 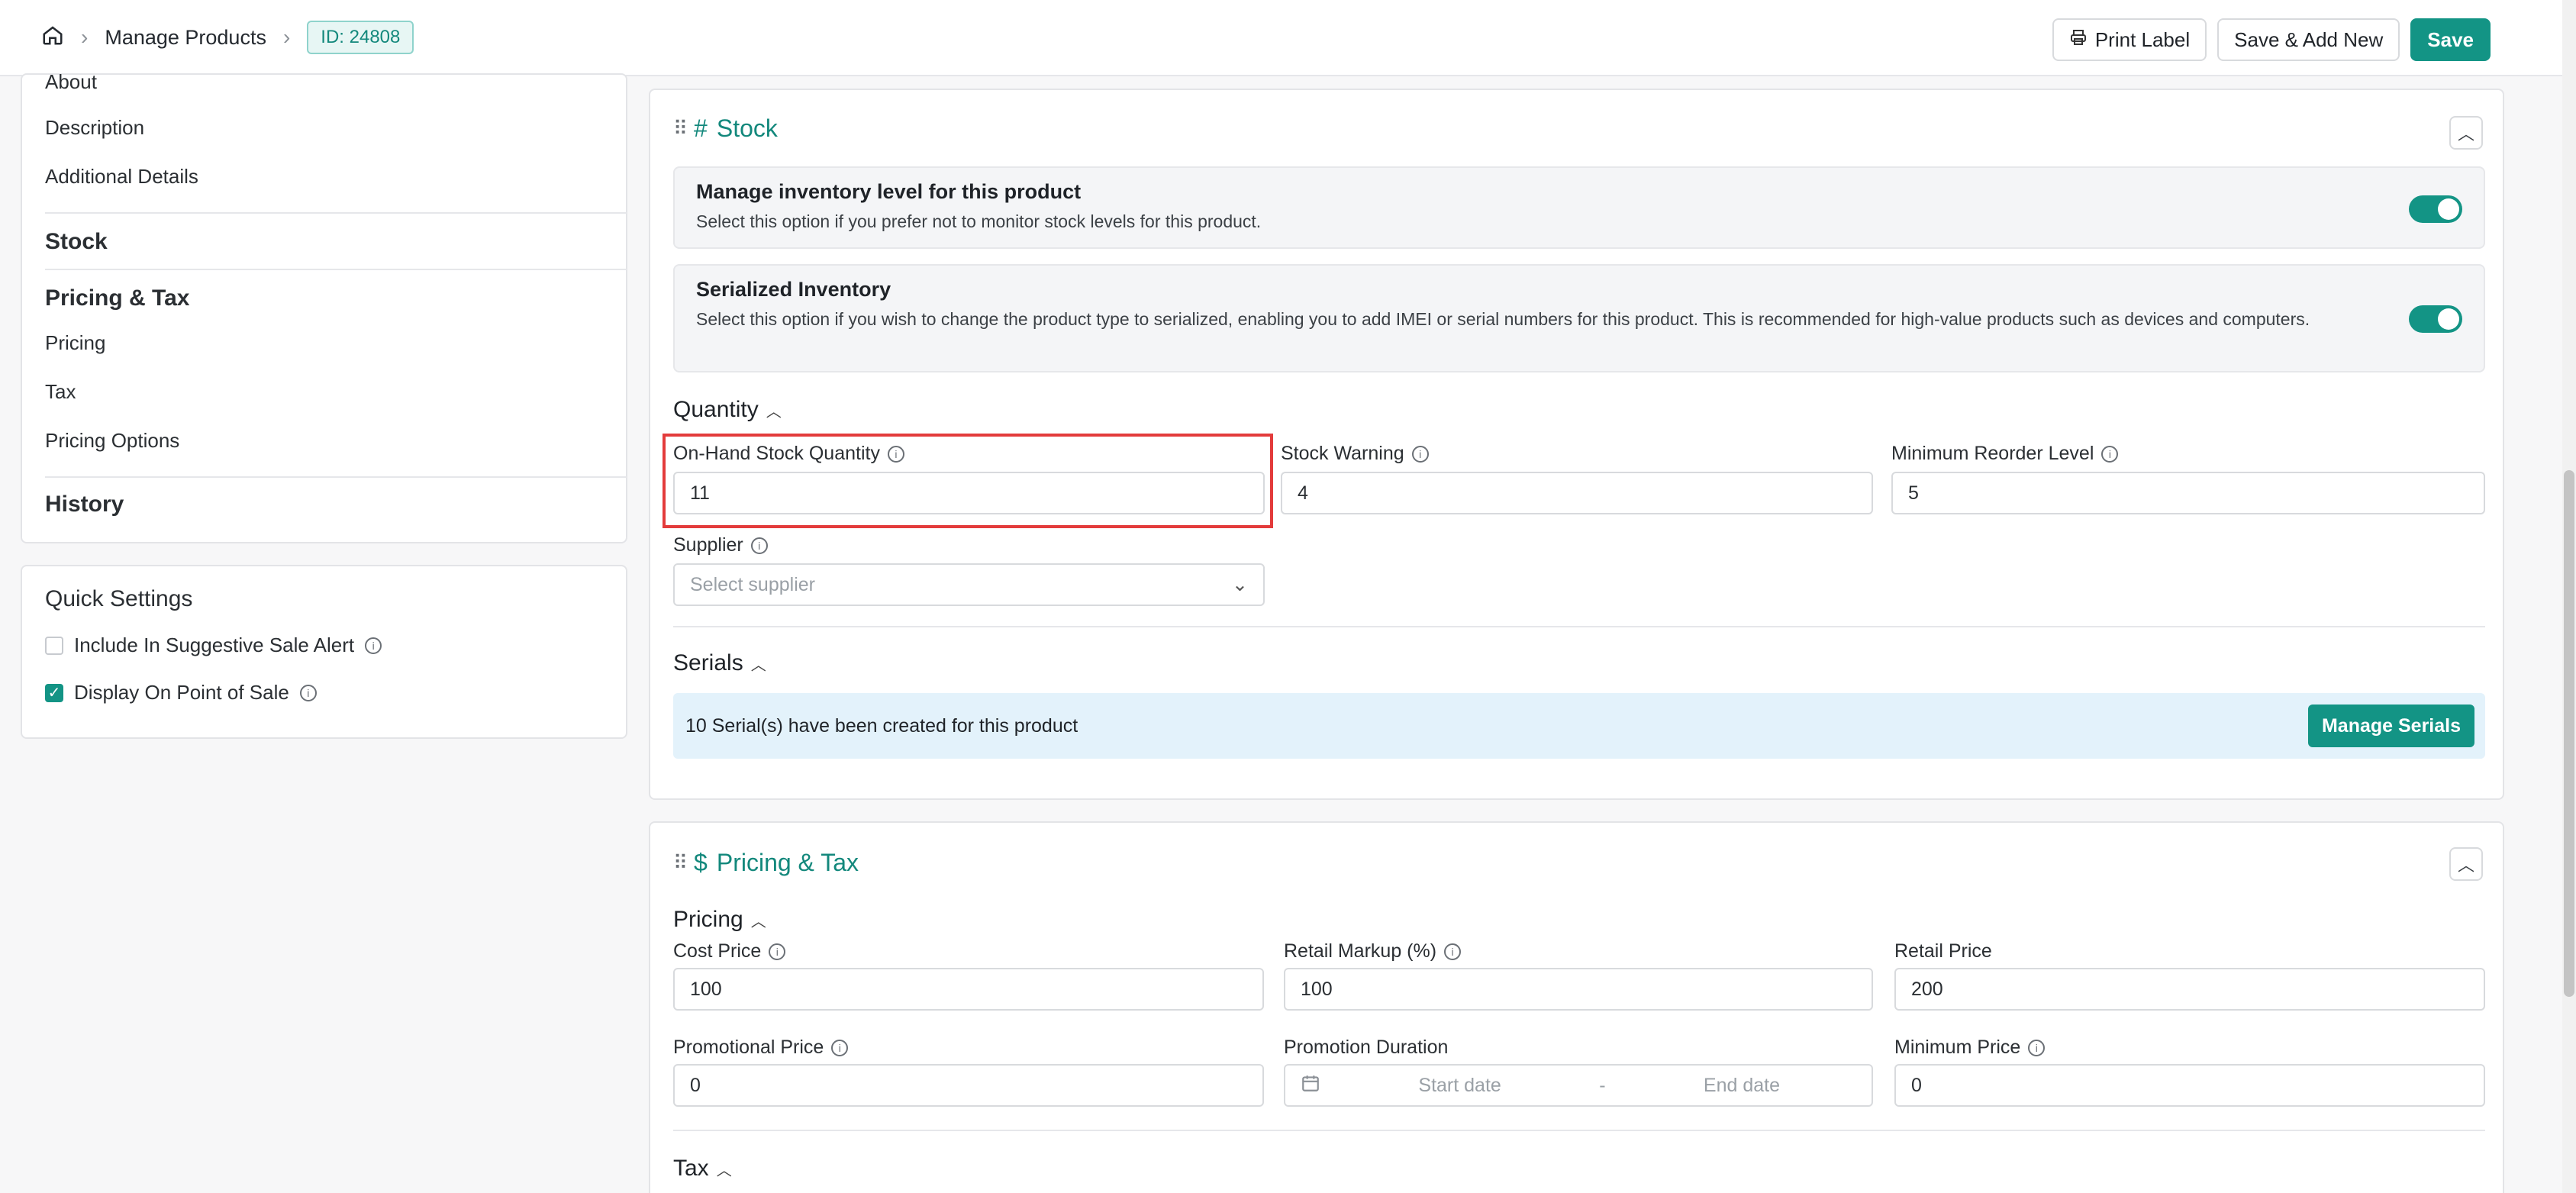 I want to click on sidebar-item-history: History, so click(x=85, y=505).